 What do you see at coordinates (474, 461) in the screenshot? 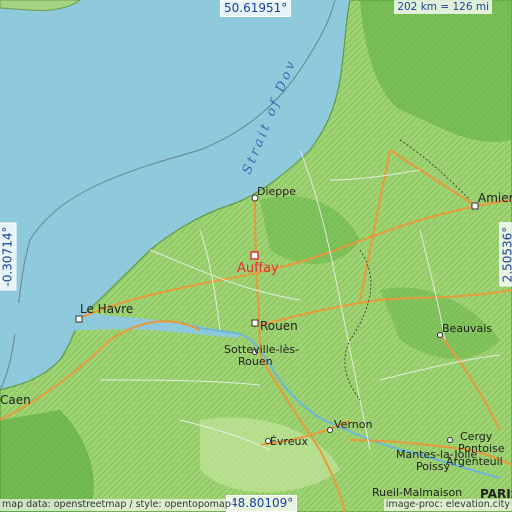
I see `place-label: Argenteuil` at bounding box center [474, 461].